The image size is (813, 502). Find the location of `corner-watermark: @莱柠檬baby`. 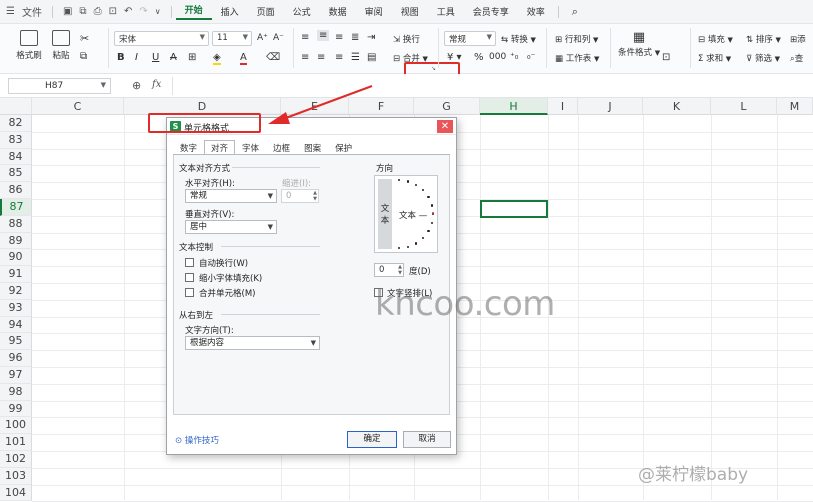

corner-watermark: @莱柠檬baby is located at coordinates (693, 475).